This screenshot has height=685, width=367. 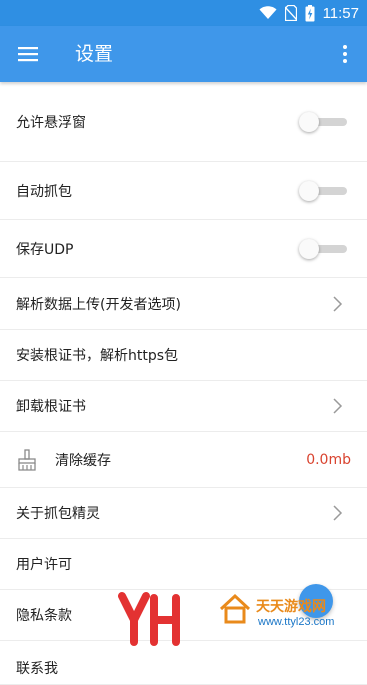 I want to click on no-sim-icon, so click(x=290, y=13).